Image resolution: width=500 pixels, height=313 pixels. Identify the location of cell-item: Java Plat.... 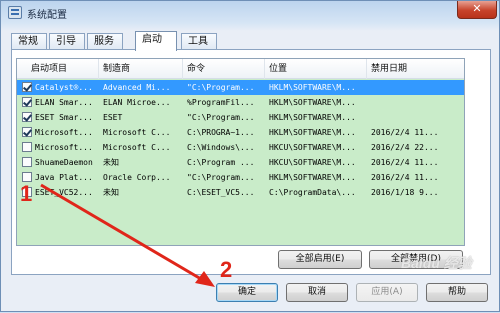
(64, 177).